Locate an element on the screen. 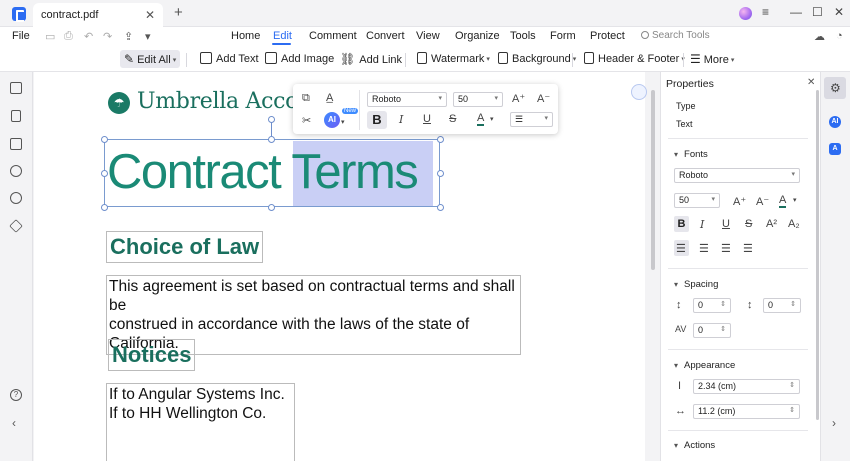 Image resolution: width=850 pixels, height=461 pixels. menu-comment: Comment is located at coordinates (333, 36).